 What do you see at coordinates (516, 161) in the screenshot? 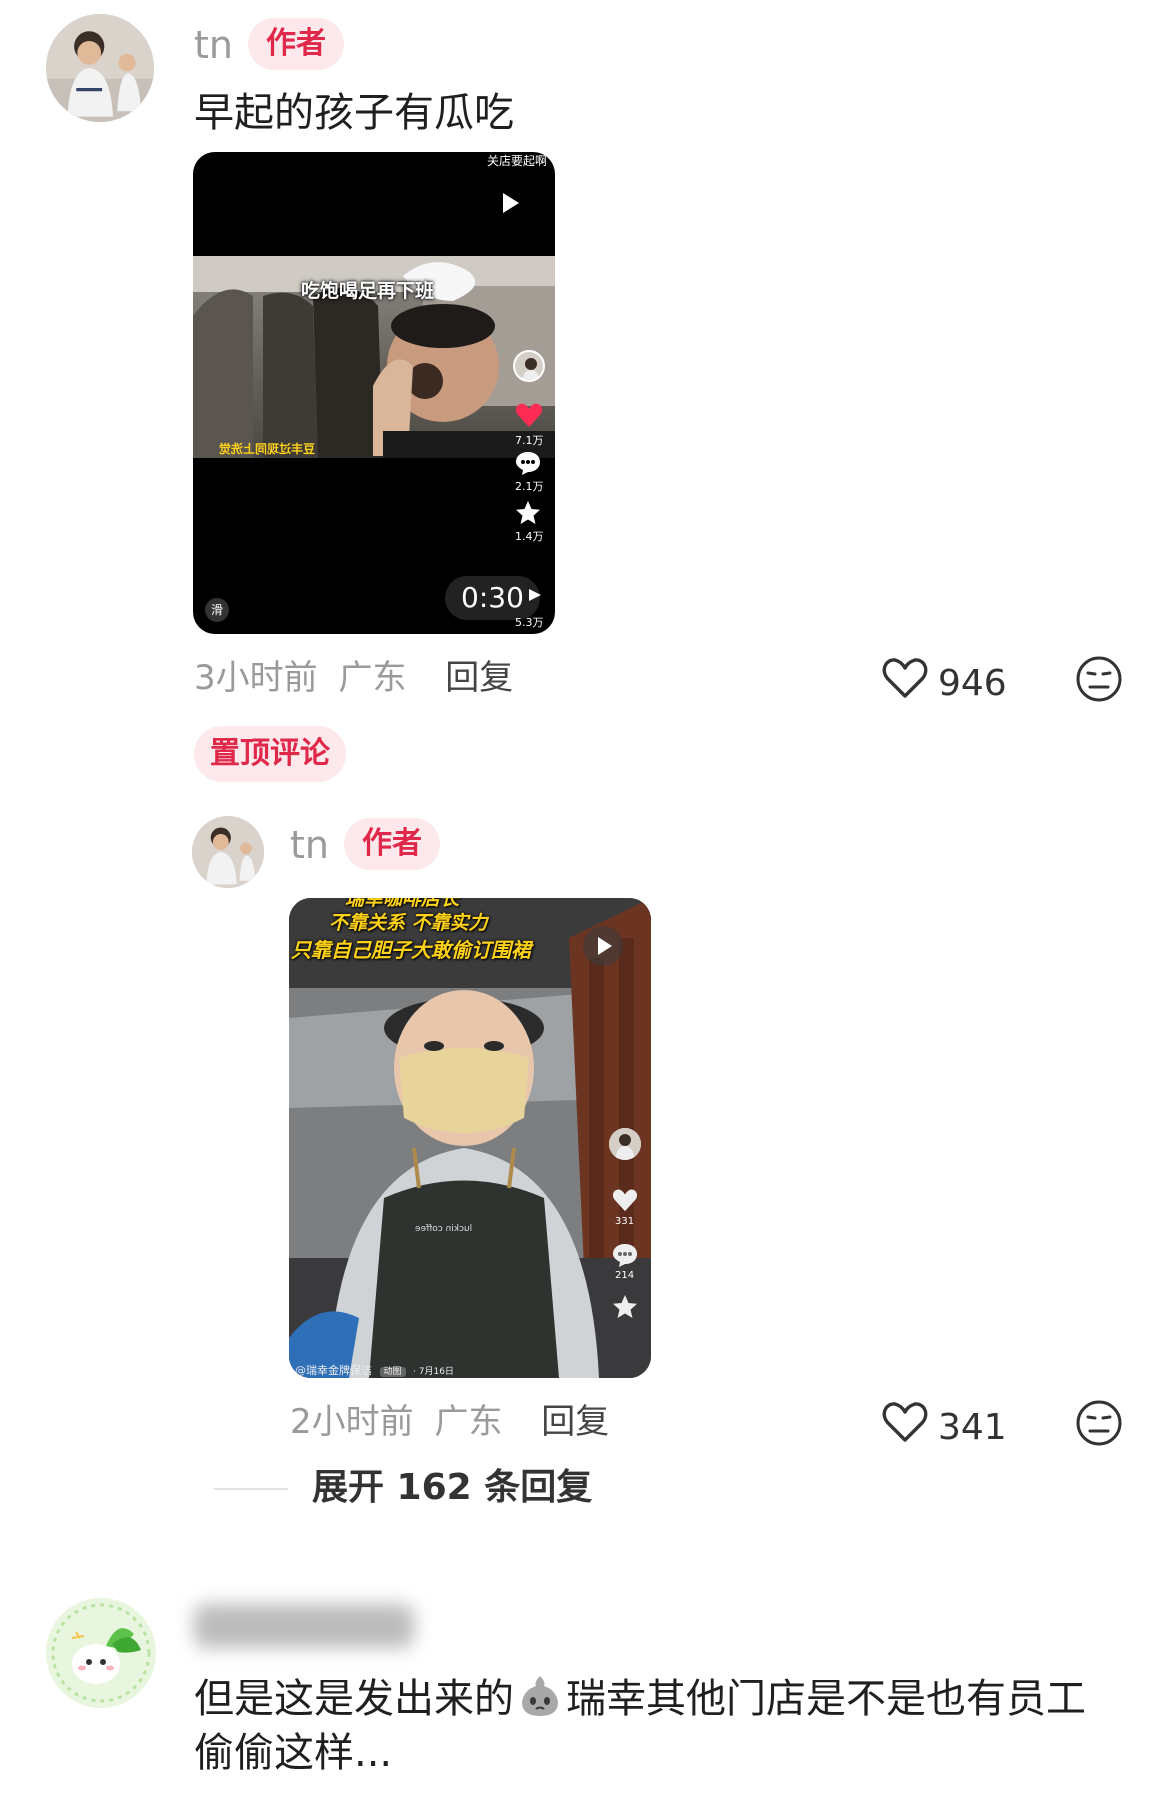
I see `video-top-caption: 关店要起啊` at bounding box center [516, 161].